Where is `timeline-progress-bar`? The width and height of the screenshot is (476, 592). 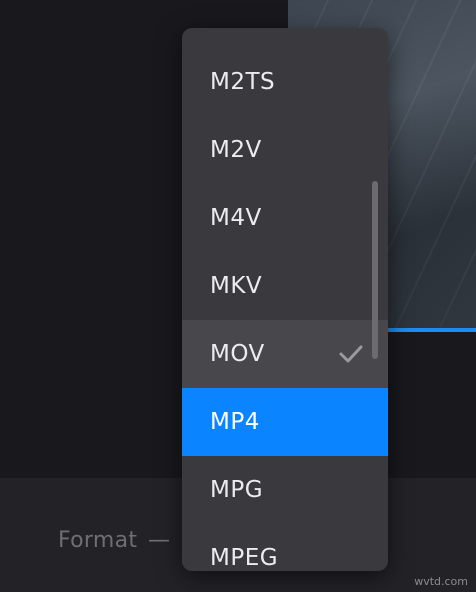
timeline-progress-bar is located at coordinates (429, 330).